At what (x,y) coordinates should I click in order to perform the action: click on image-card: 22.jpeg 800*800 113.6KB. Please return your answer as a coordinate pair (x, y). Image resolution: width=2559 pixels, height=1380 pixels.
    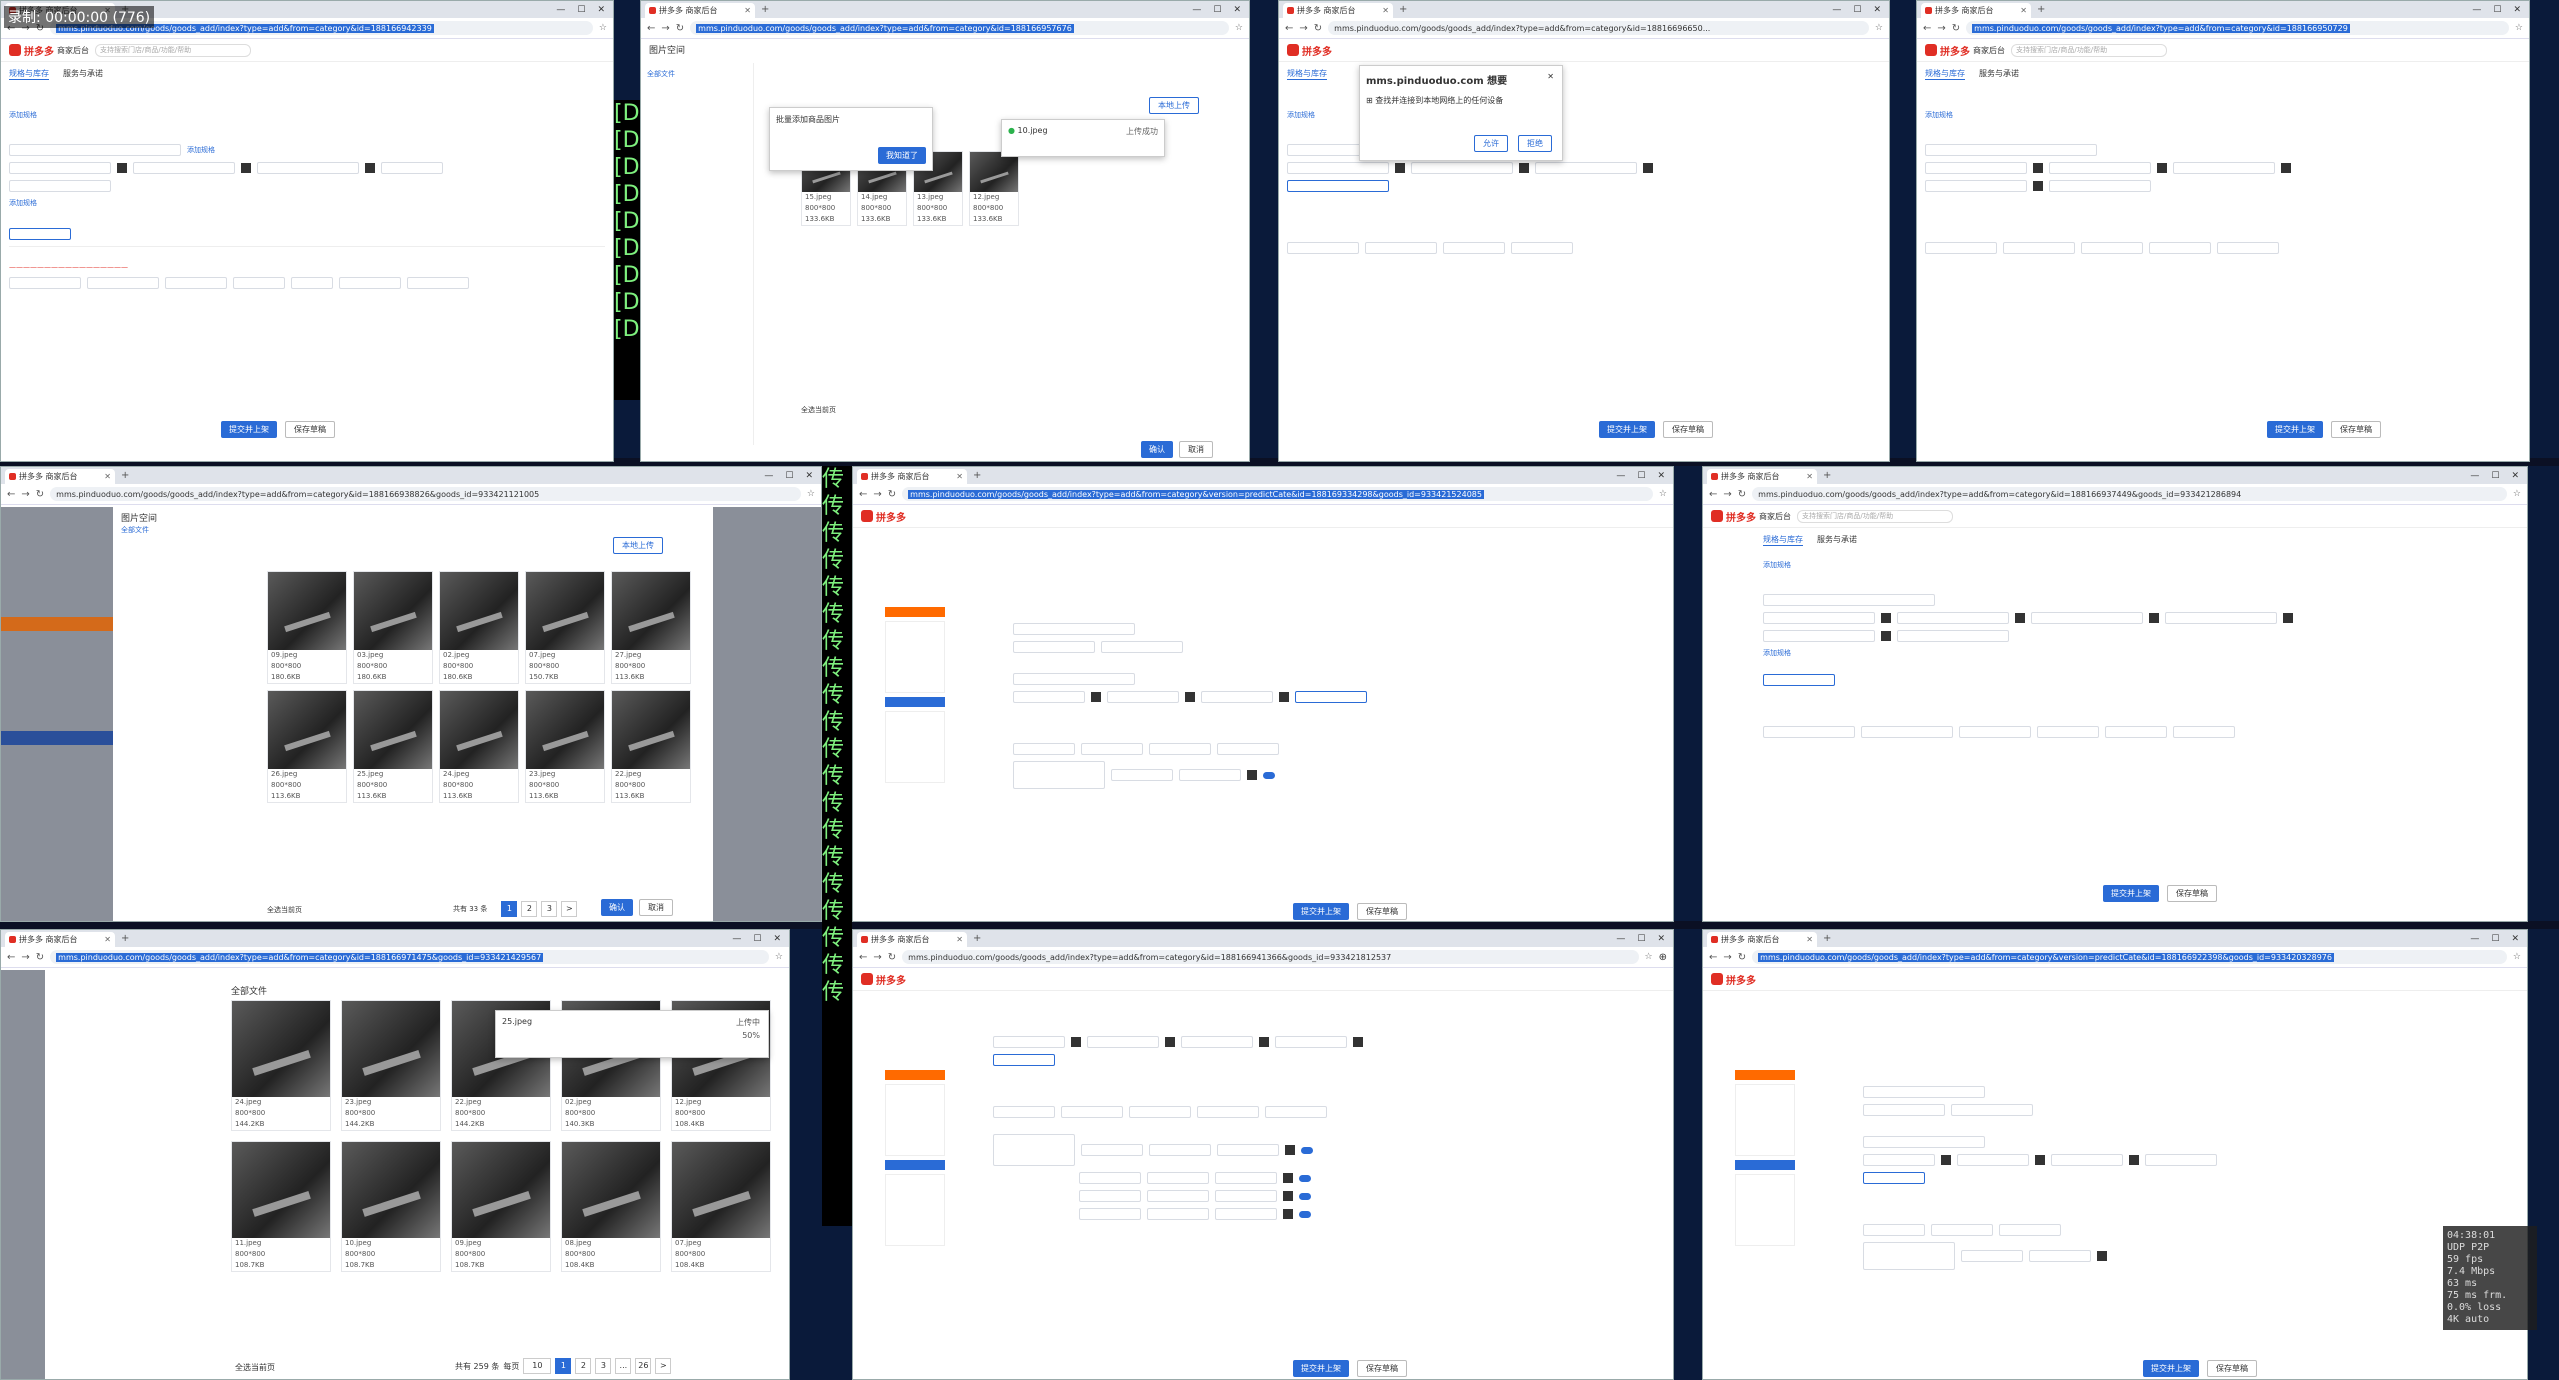
    Looking at the image, I should click on (651, 746).